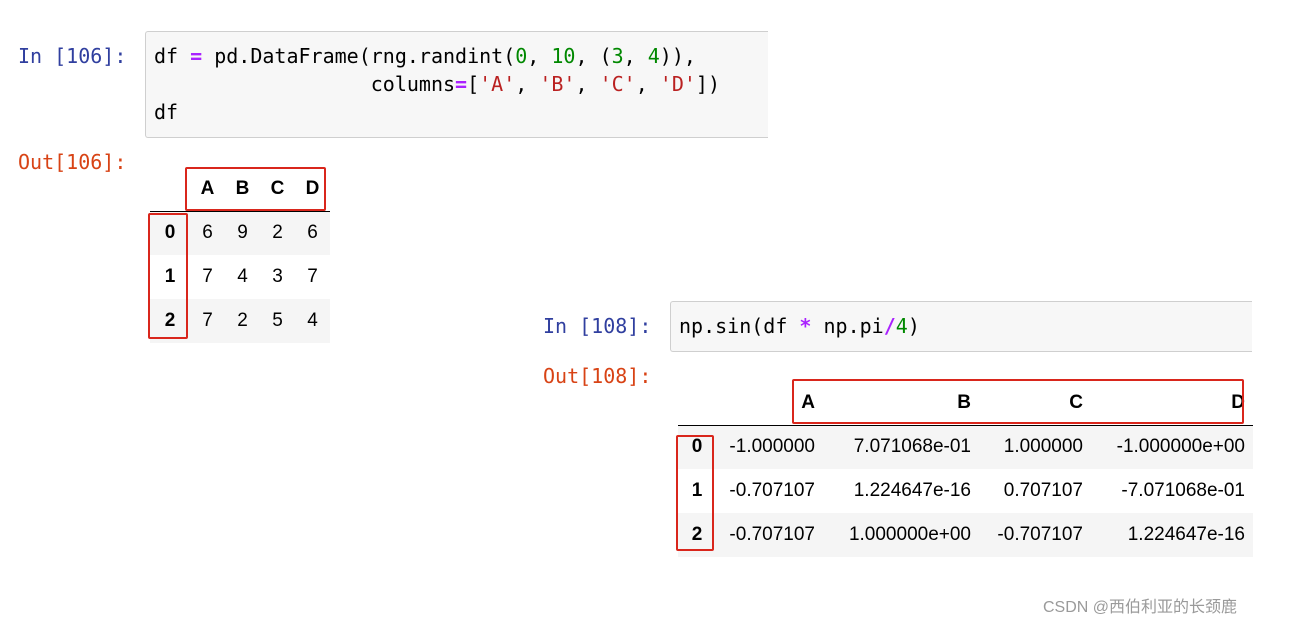 This screenshot has height=622, width=1290. What do you see at coordinates (597, 376) in the screenshot?
I see `output-prompt-108: Out[108]:` at bounding box center [597, 376].